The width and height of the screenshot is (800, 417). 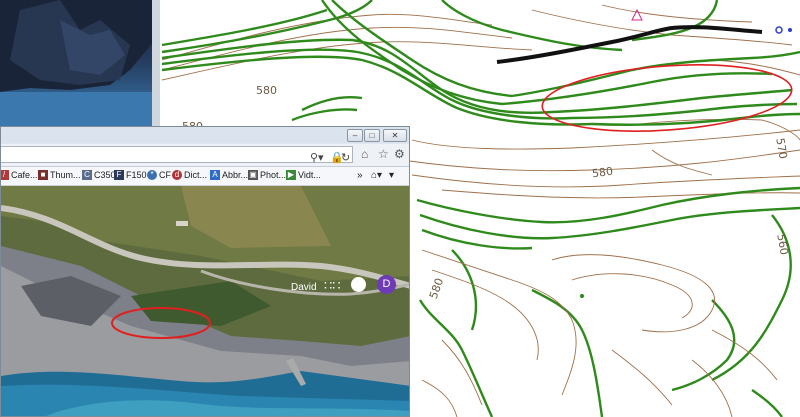 I want to click on star-icon: ☆, so click(x=383, y=154).